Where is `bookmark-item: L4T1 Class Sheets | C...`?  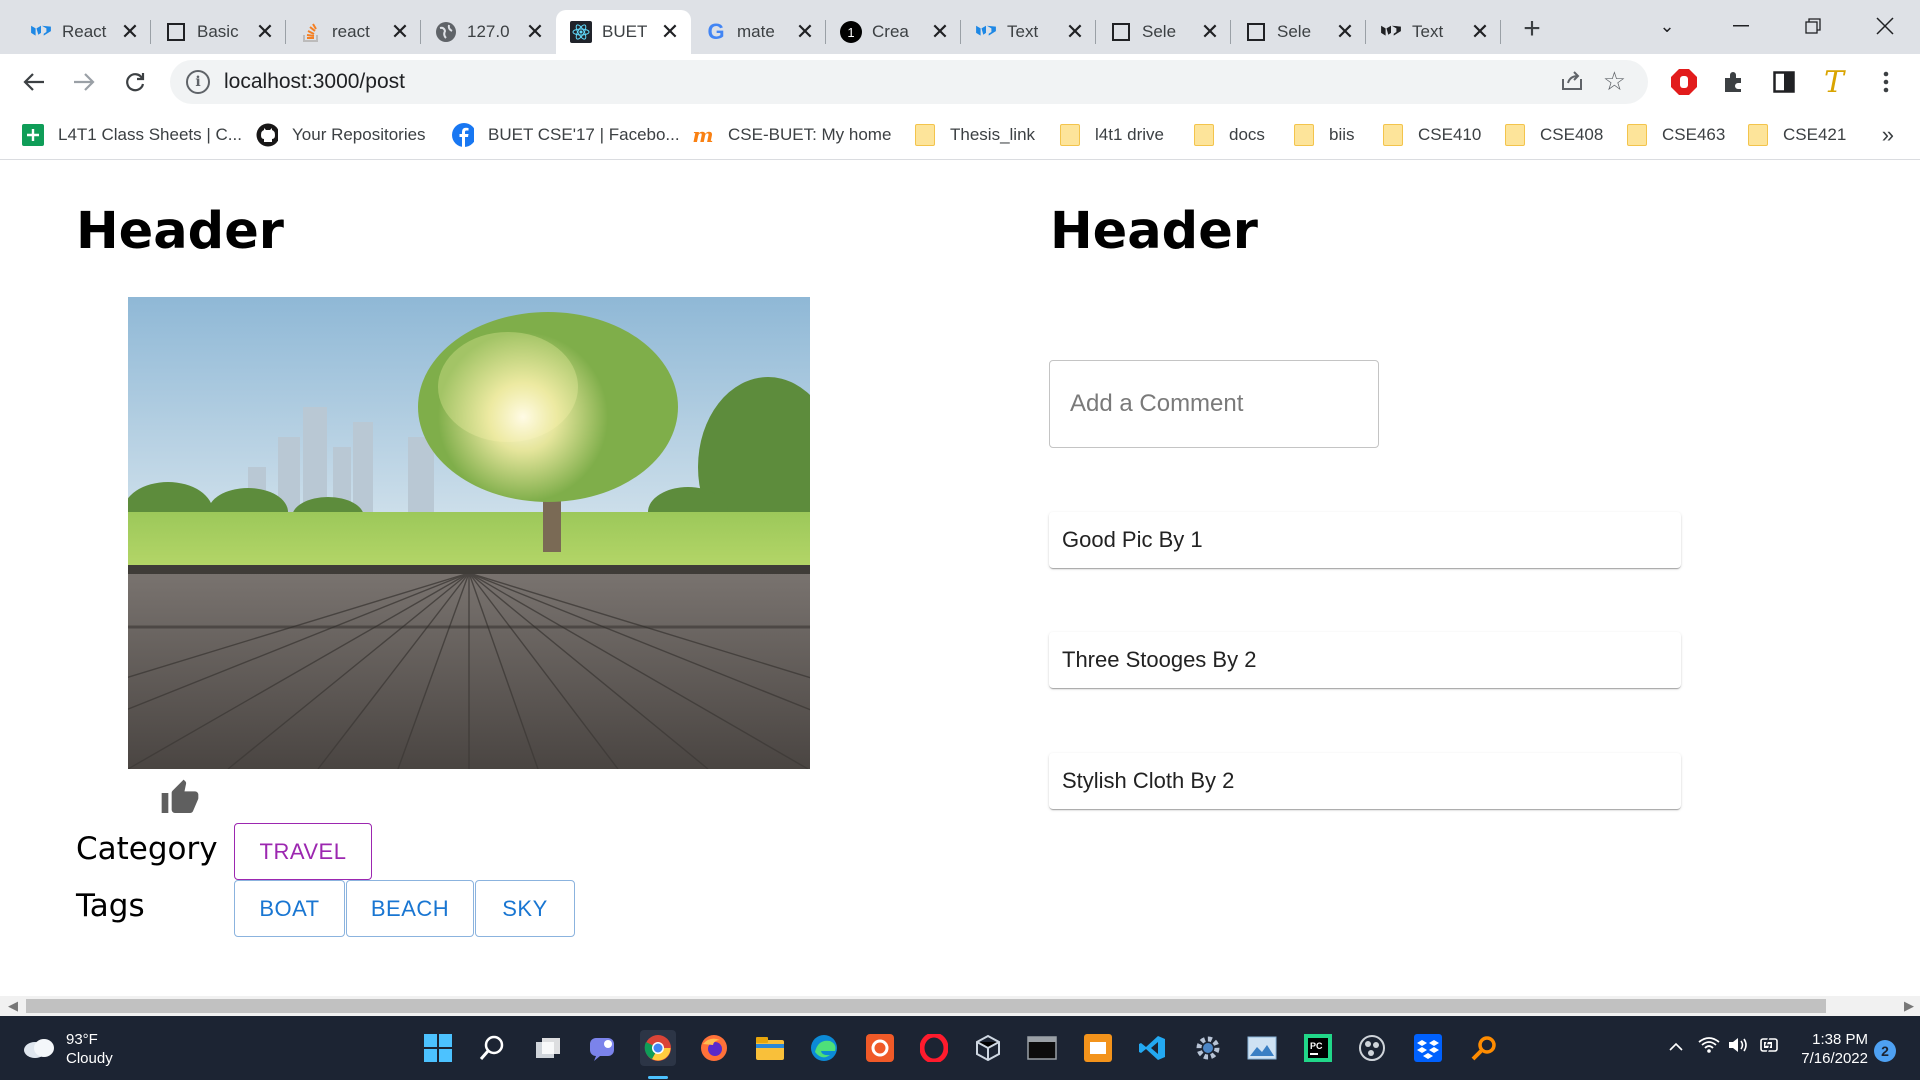 bookmark-item: L4T1 Class Sheets | C... is located at coordinates (132, 135).